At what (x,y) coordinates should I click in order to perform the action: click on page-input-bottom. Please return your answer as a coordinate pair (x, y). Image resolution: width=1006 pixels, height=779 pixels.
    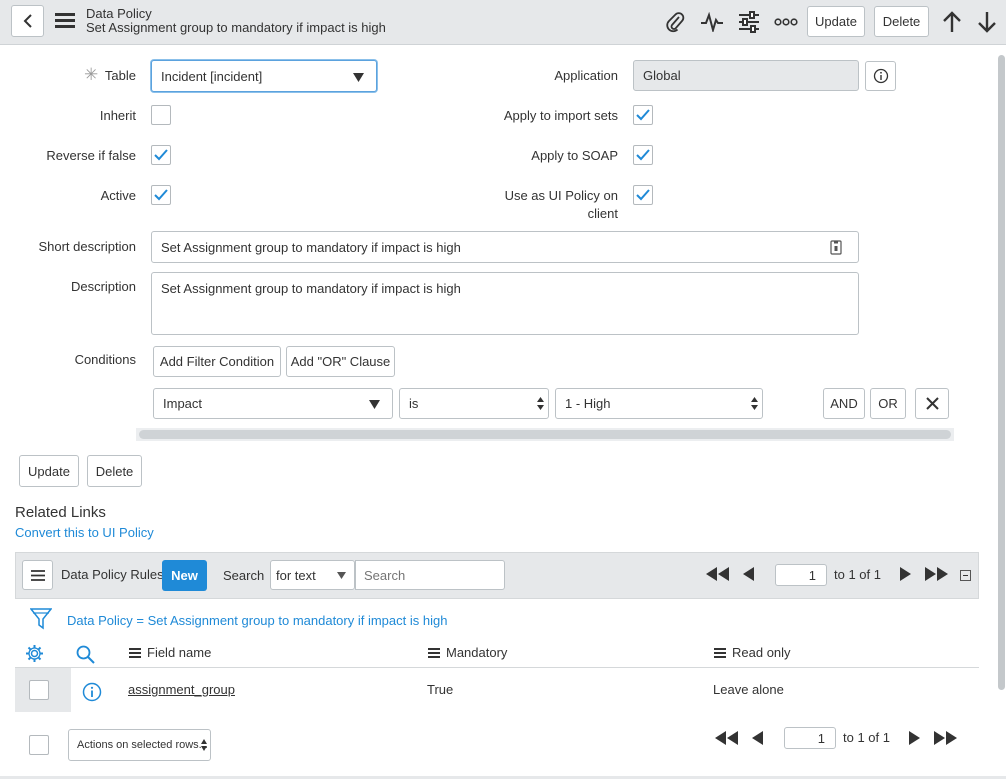
    Looking at the image, I should click on (810, 738).